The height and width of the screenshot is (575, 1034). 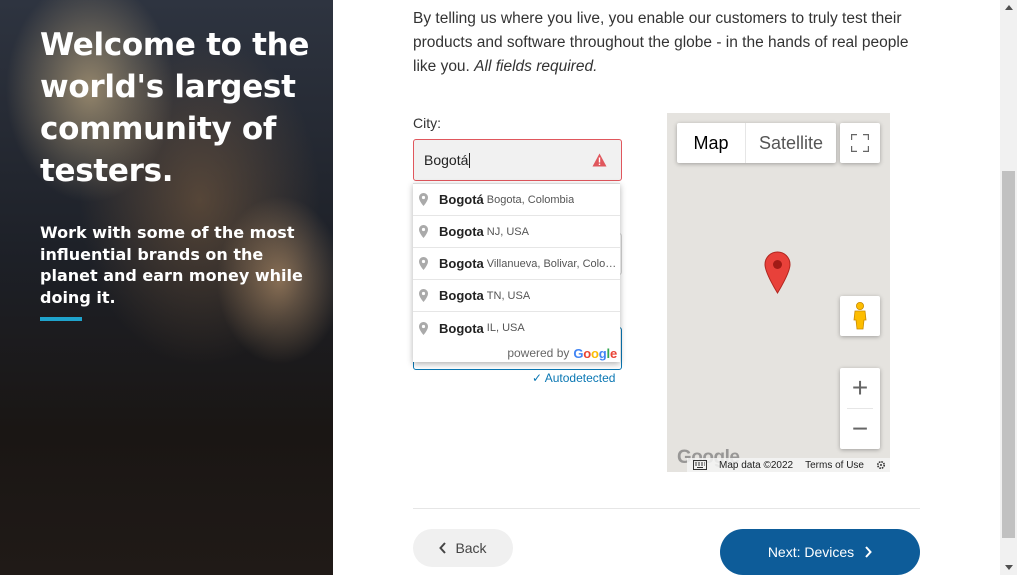 I want to click on zoom-out-button: −, so click(x=860, y=429).